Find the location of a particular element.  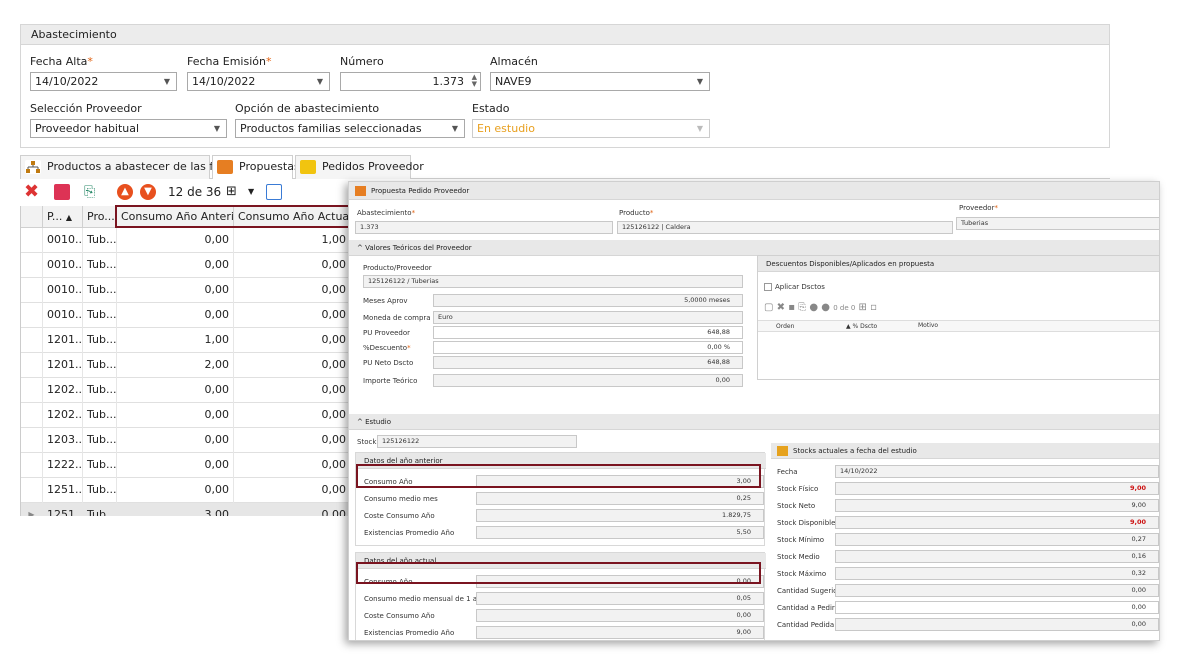

checkbox-icon is located at coordinates (768, 287).